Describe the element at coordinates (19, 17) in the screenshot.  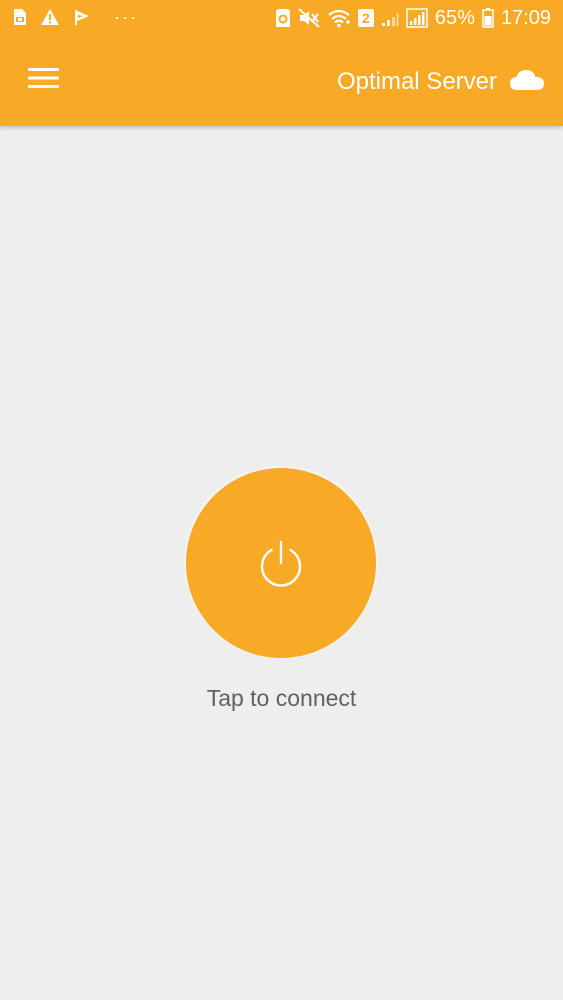
I see `sim-card-icon` at that location.